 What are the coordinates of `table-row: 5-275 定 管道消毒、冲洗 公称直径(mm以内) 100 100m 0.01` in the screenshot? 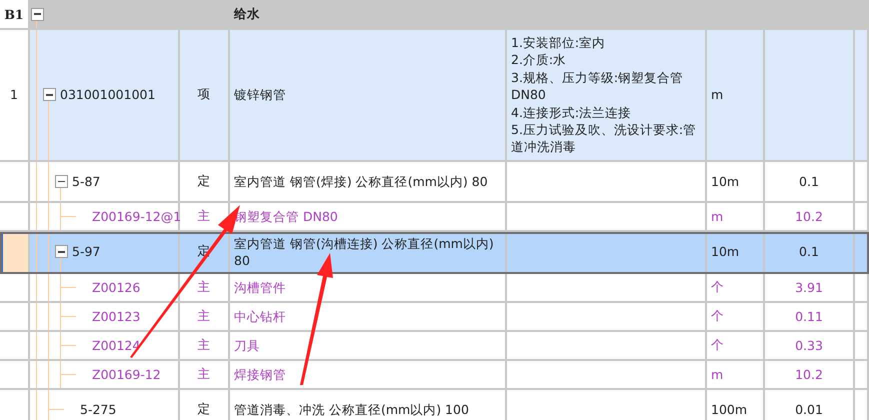 It's located at (434, 405).